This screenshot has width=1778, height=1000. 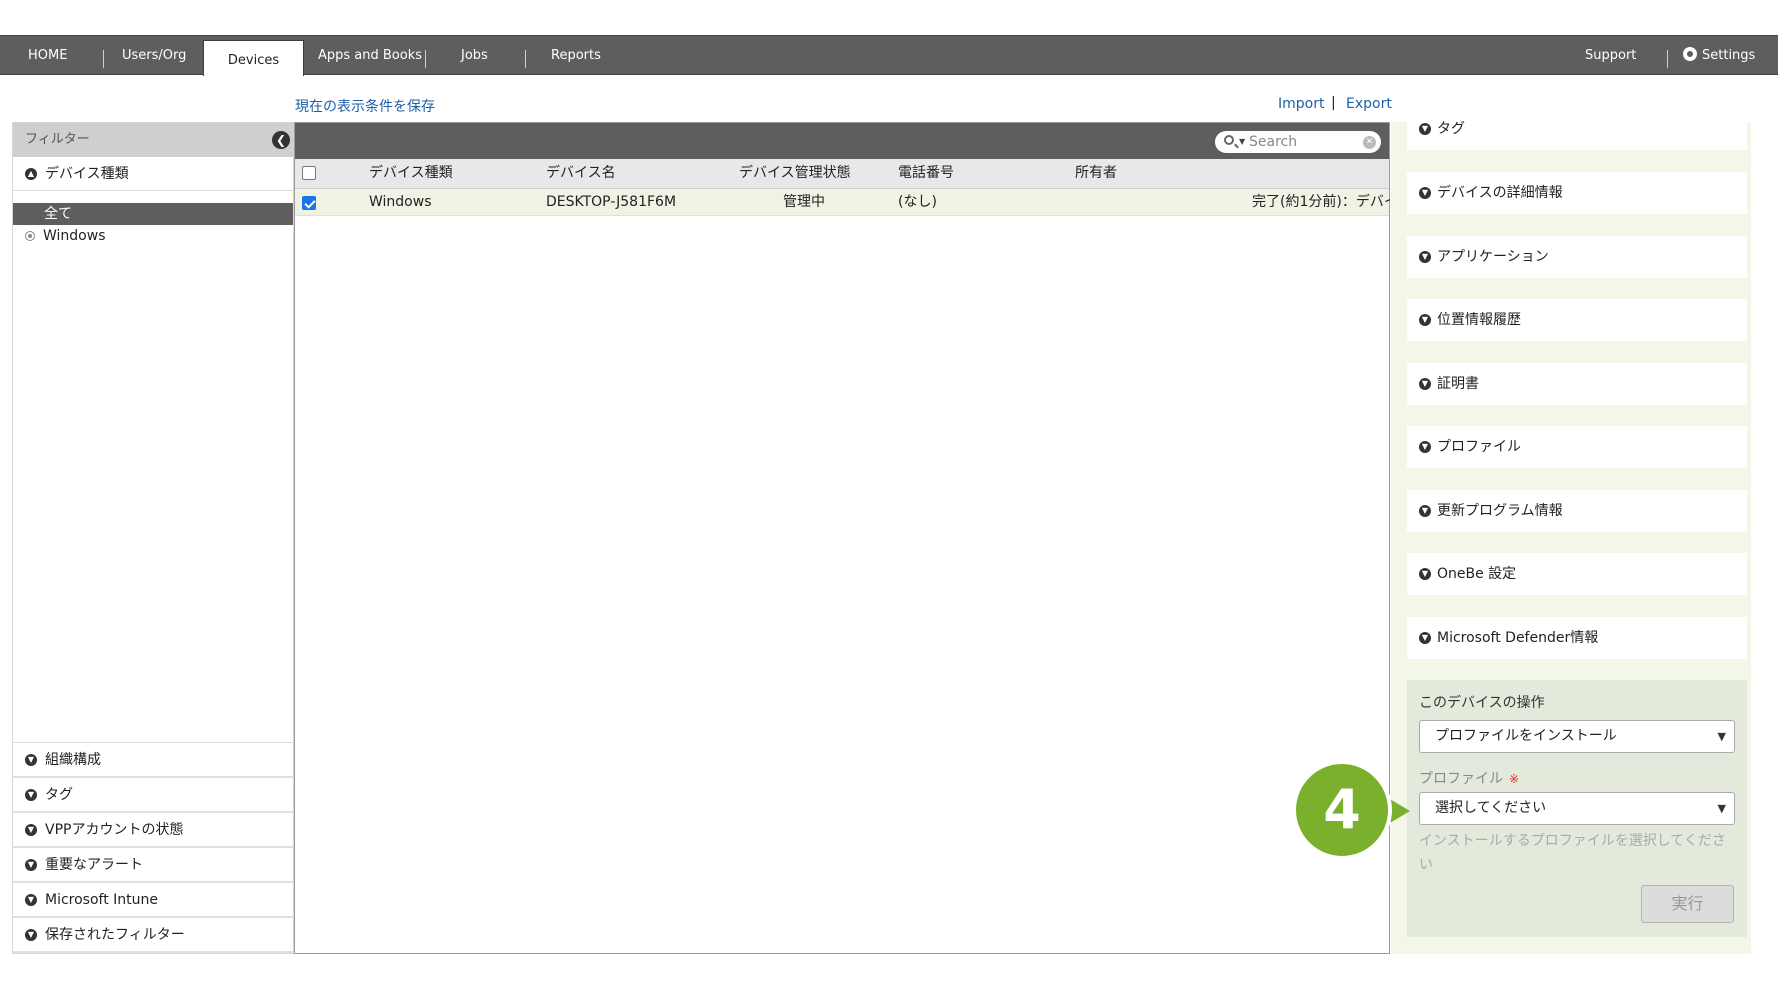 I want to click on filter-option-all: 全て, so click(x=153, y=214).